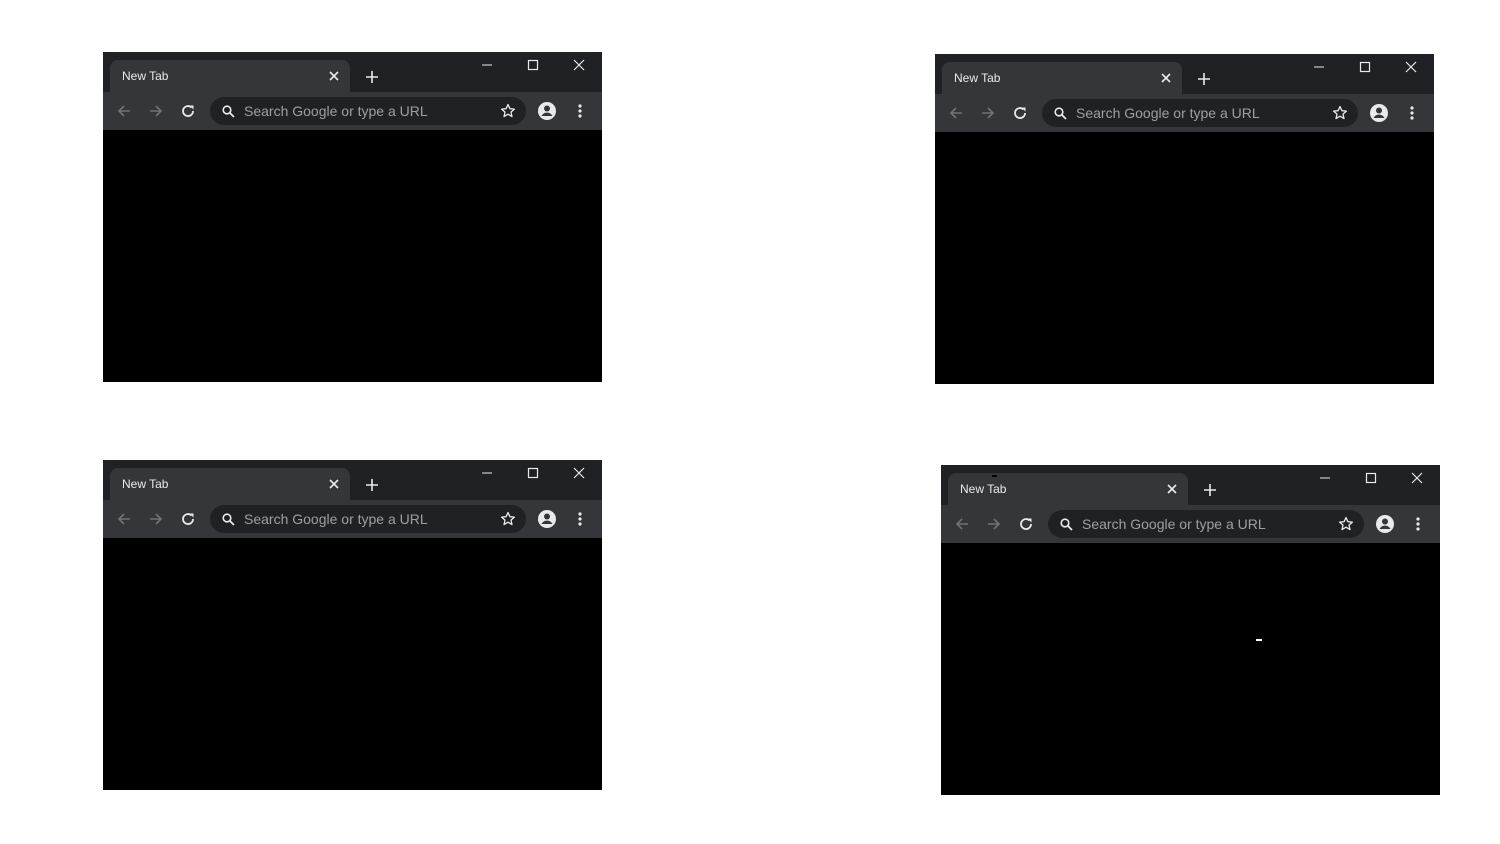 This screenshot has width=1500, height=844. I want to click on browser-window-3: New Tab Search Google or type a URL, so click(352, 625).